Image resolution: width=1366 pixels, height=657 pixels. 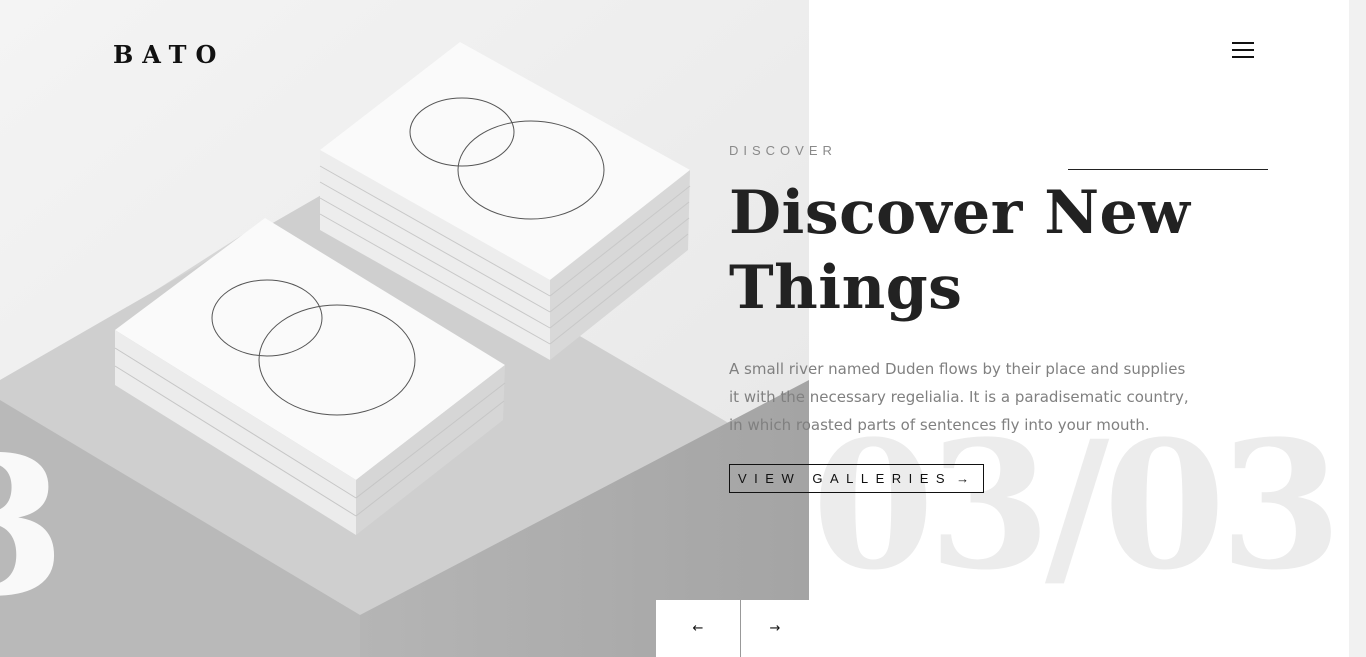 I want to click on title-line-2: Things, so click(x=846, y=288).